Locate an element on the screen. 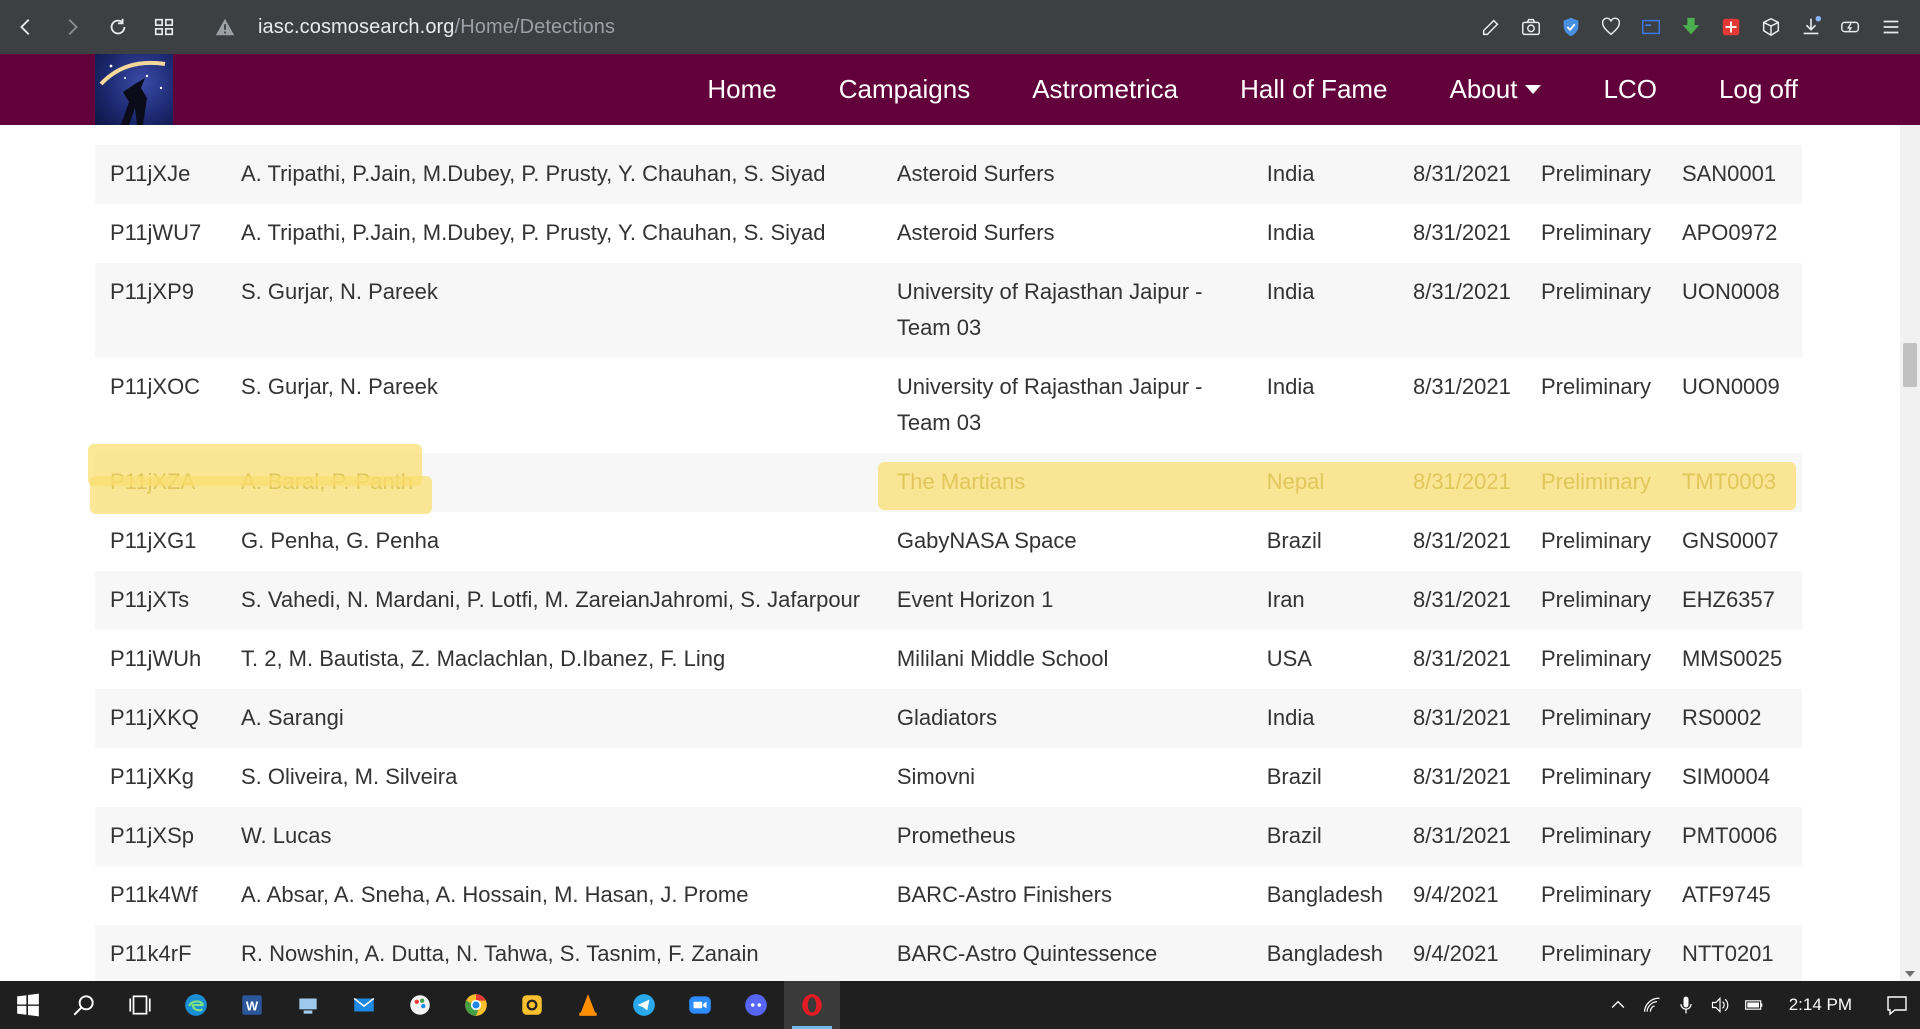 The width and height of the screenshot is (1920, 1029). observers-cell: S. Gurjar, N. Pareek is located at coordinates (553, 405).